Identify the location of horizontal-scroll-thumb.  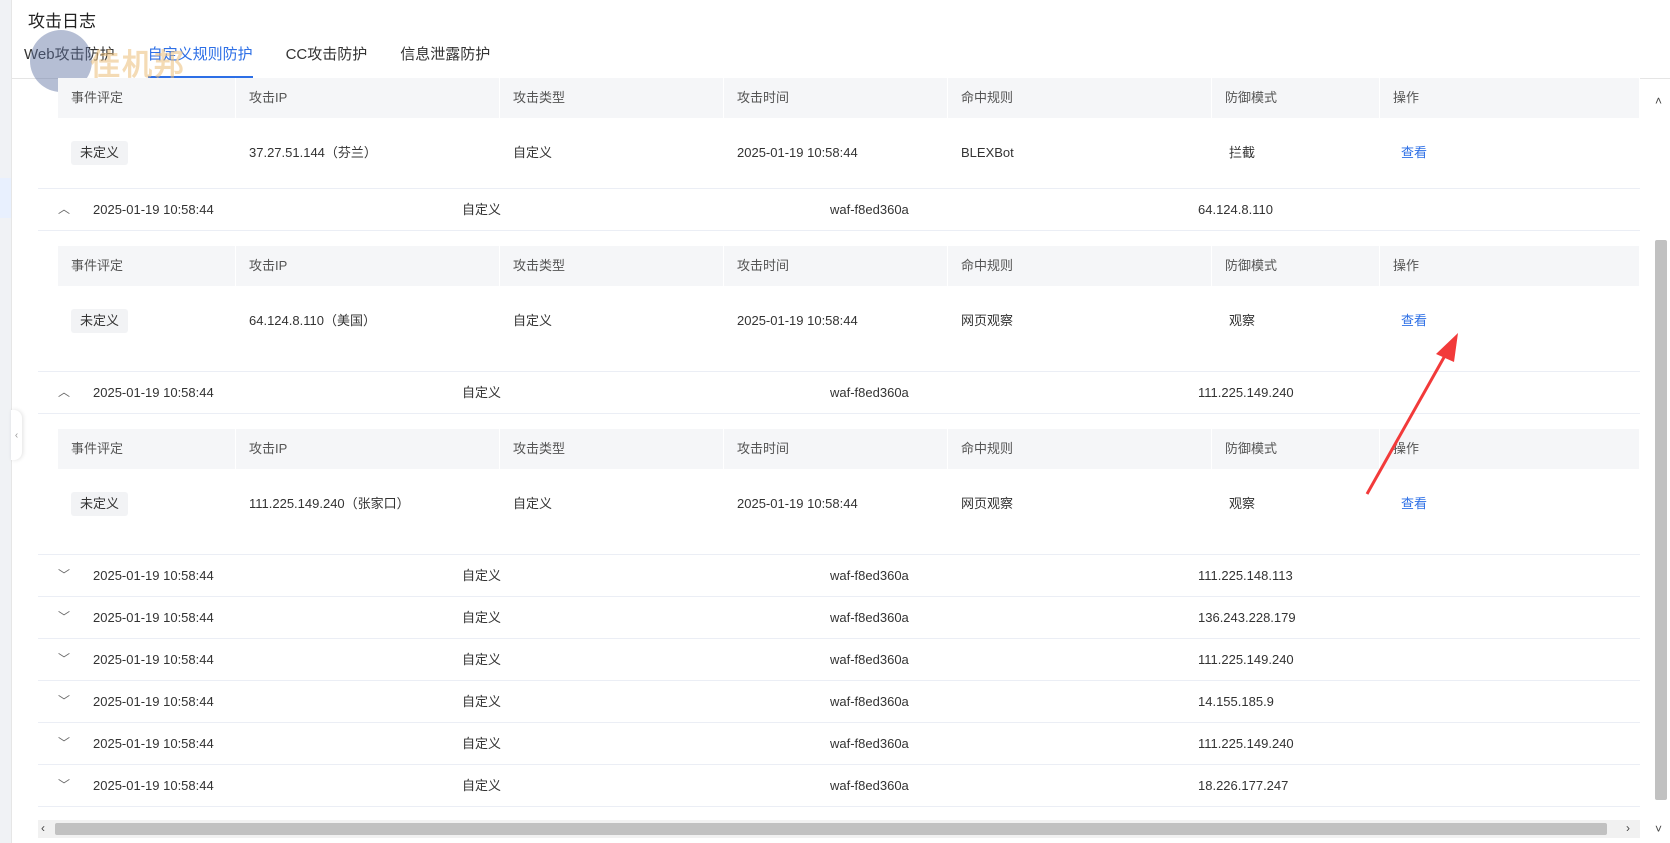
(831, 829).